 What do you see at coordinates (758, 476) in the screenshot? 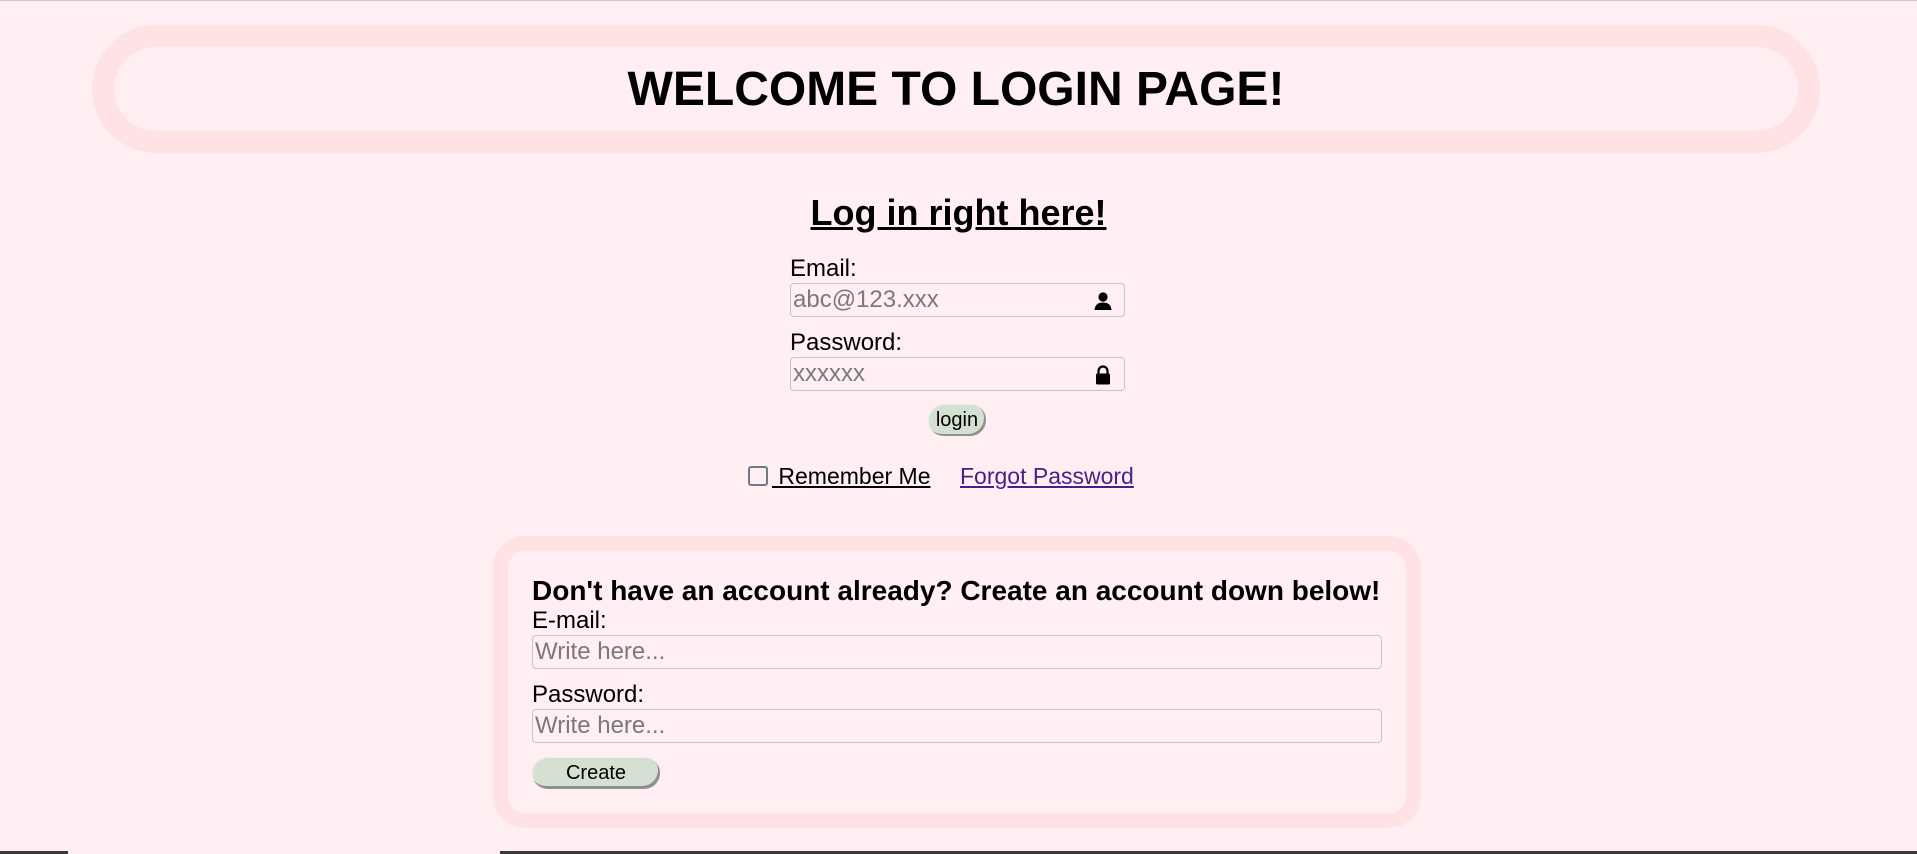
I see `remember-checkbox` at bounding box center [758, 476].